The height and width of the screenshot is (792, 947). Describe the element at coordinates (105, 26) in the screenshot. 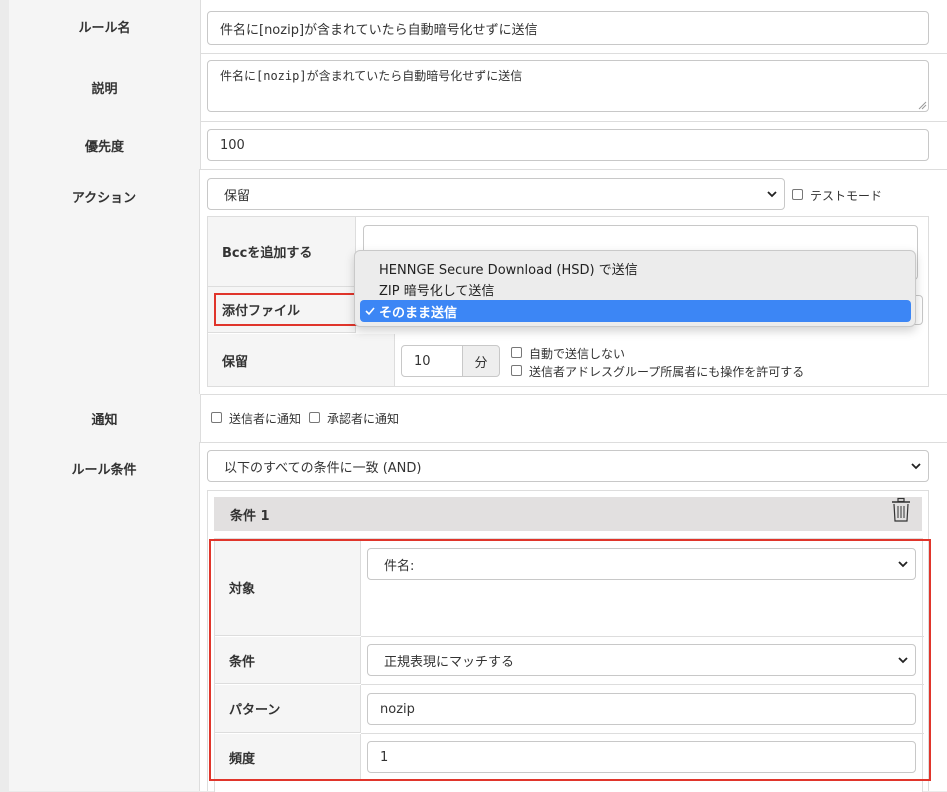

I see `rule-name-label: ルール名` at that location.